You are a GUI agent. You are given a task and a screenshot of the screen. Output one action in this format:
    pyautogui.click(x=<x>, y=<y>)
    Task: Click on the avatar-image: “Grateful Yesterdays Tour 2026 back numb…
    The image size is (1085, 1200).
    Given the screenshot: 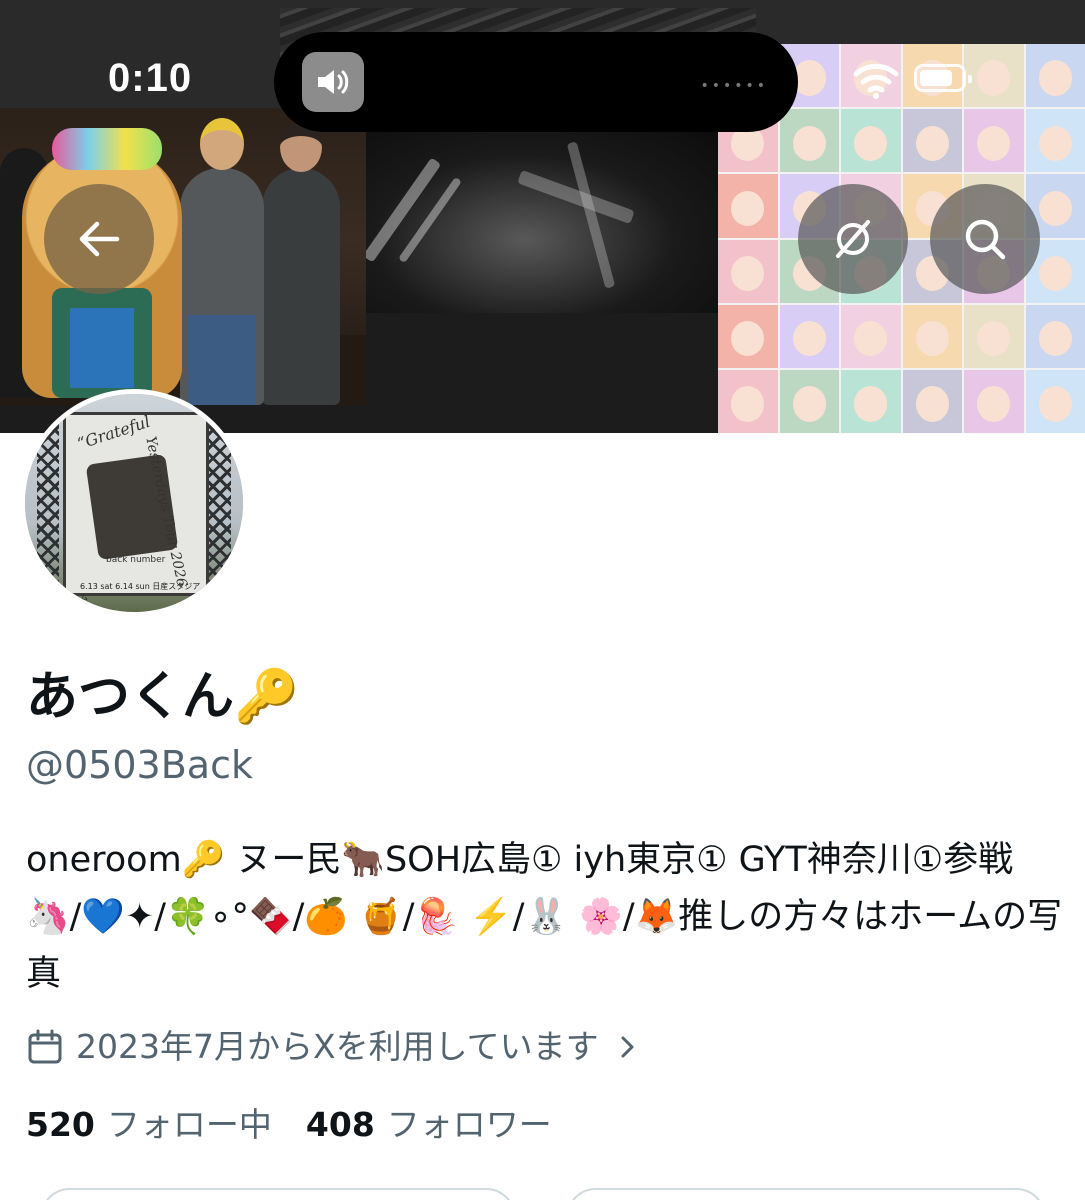 What is the action you would take?
    pyautogui.click(x=134, y=503)
    